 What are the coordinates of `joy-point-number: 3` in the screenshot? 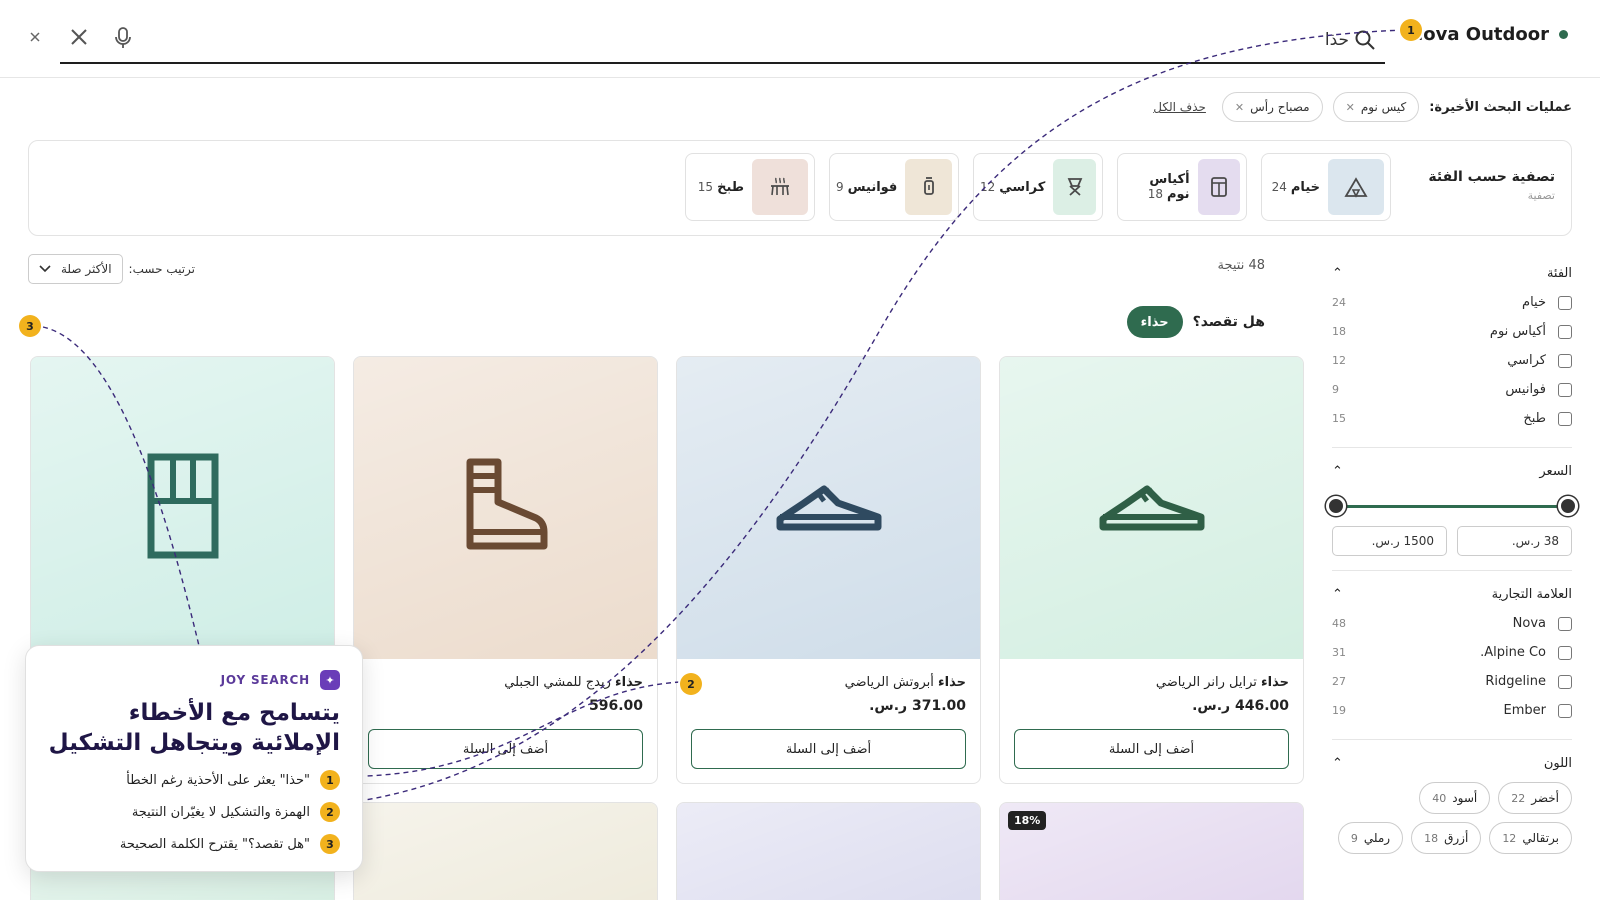 It's located at (330, 844).